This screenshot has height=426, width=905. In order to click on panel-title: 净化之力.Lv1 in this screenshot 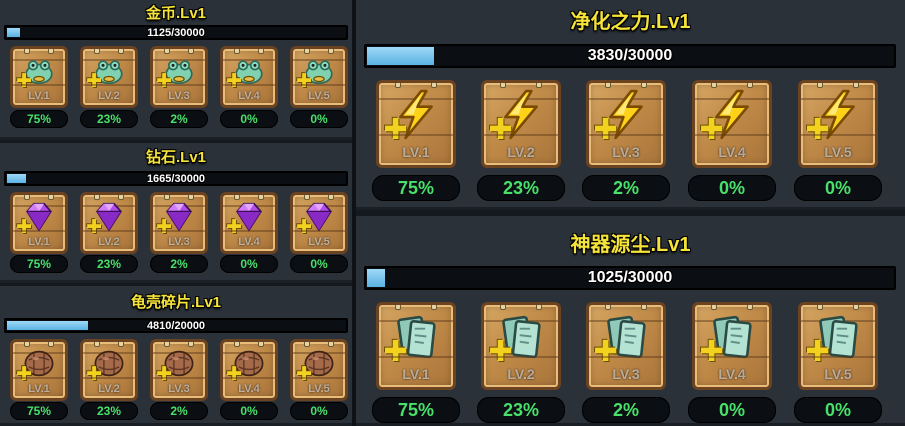, I will do `click(630, 22)`.